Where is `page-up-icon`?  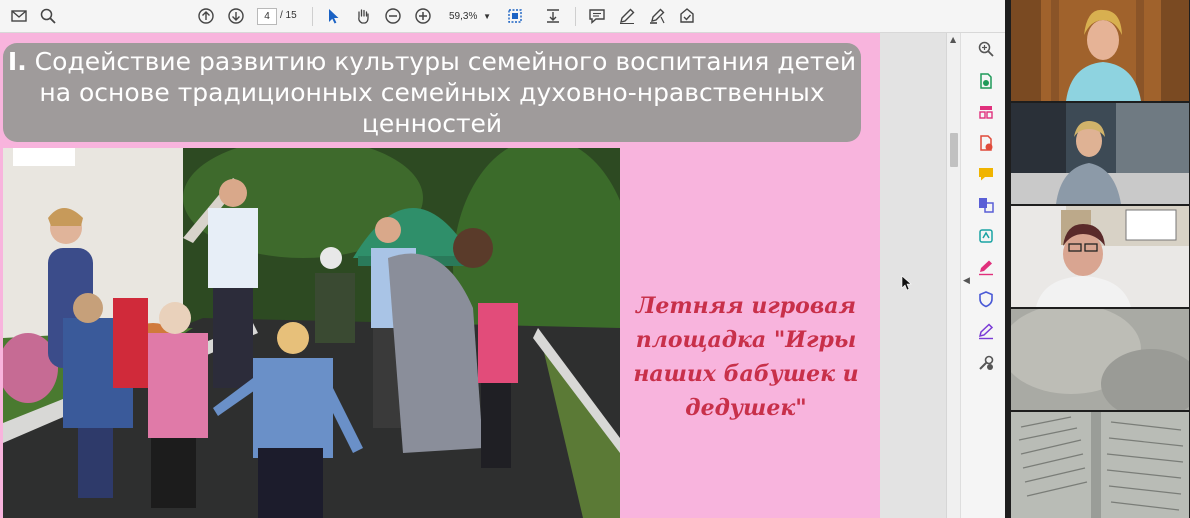 page-up-icon is located at coordinates (206, 16).